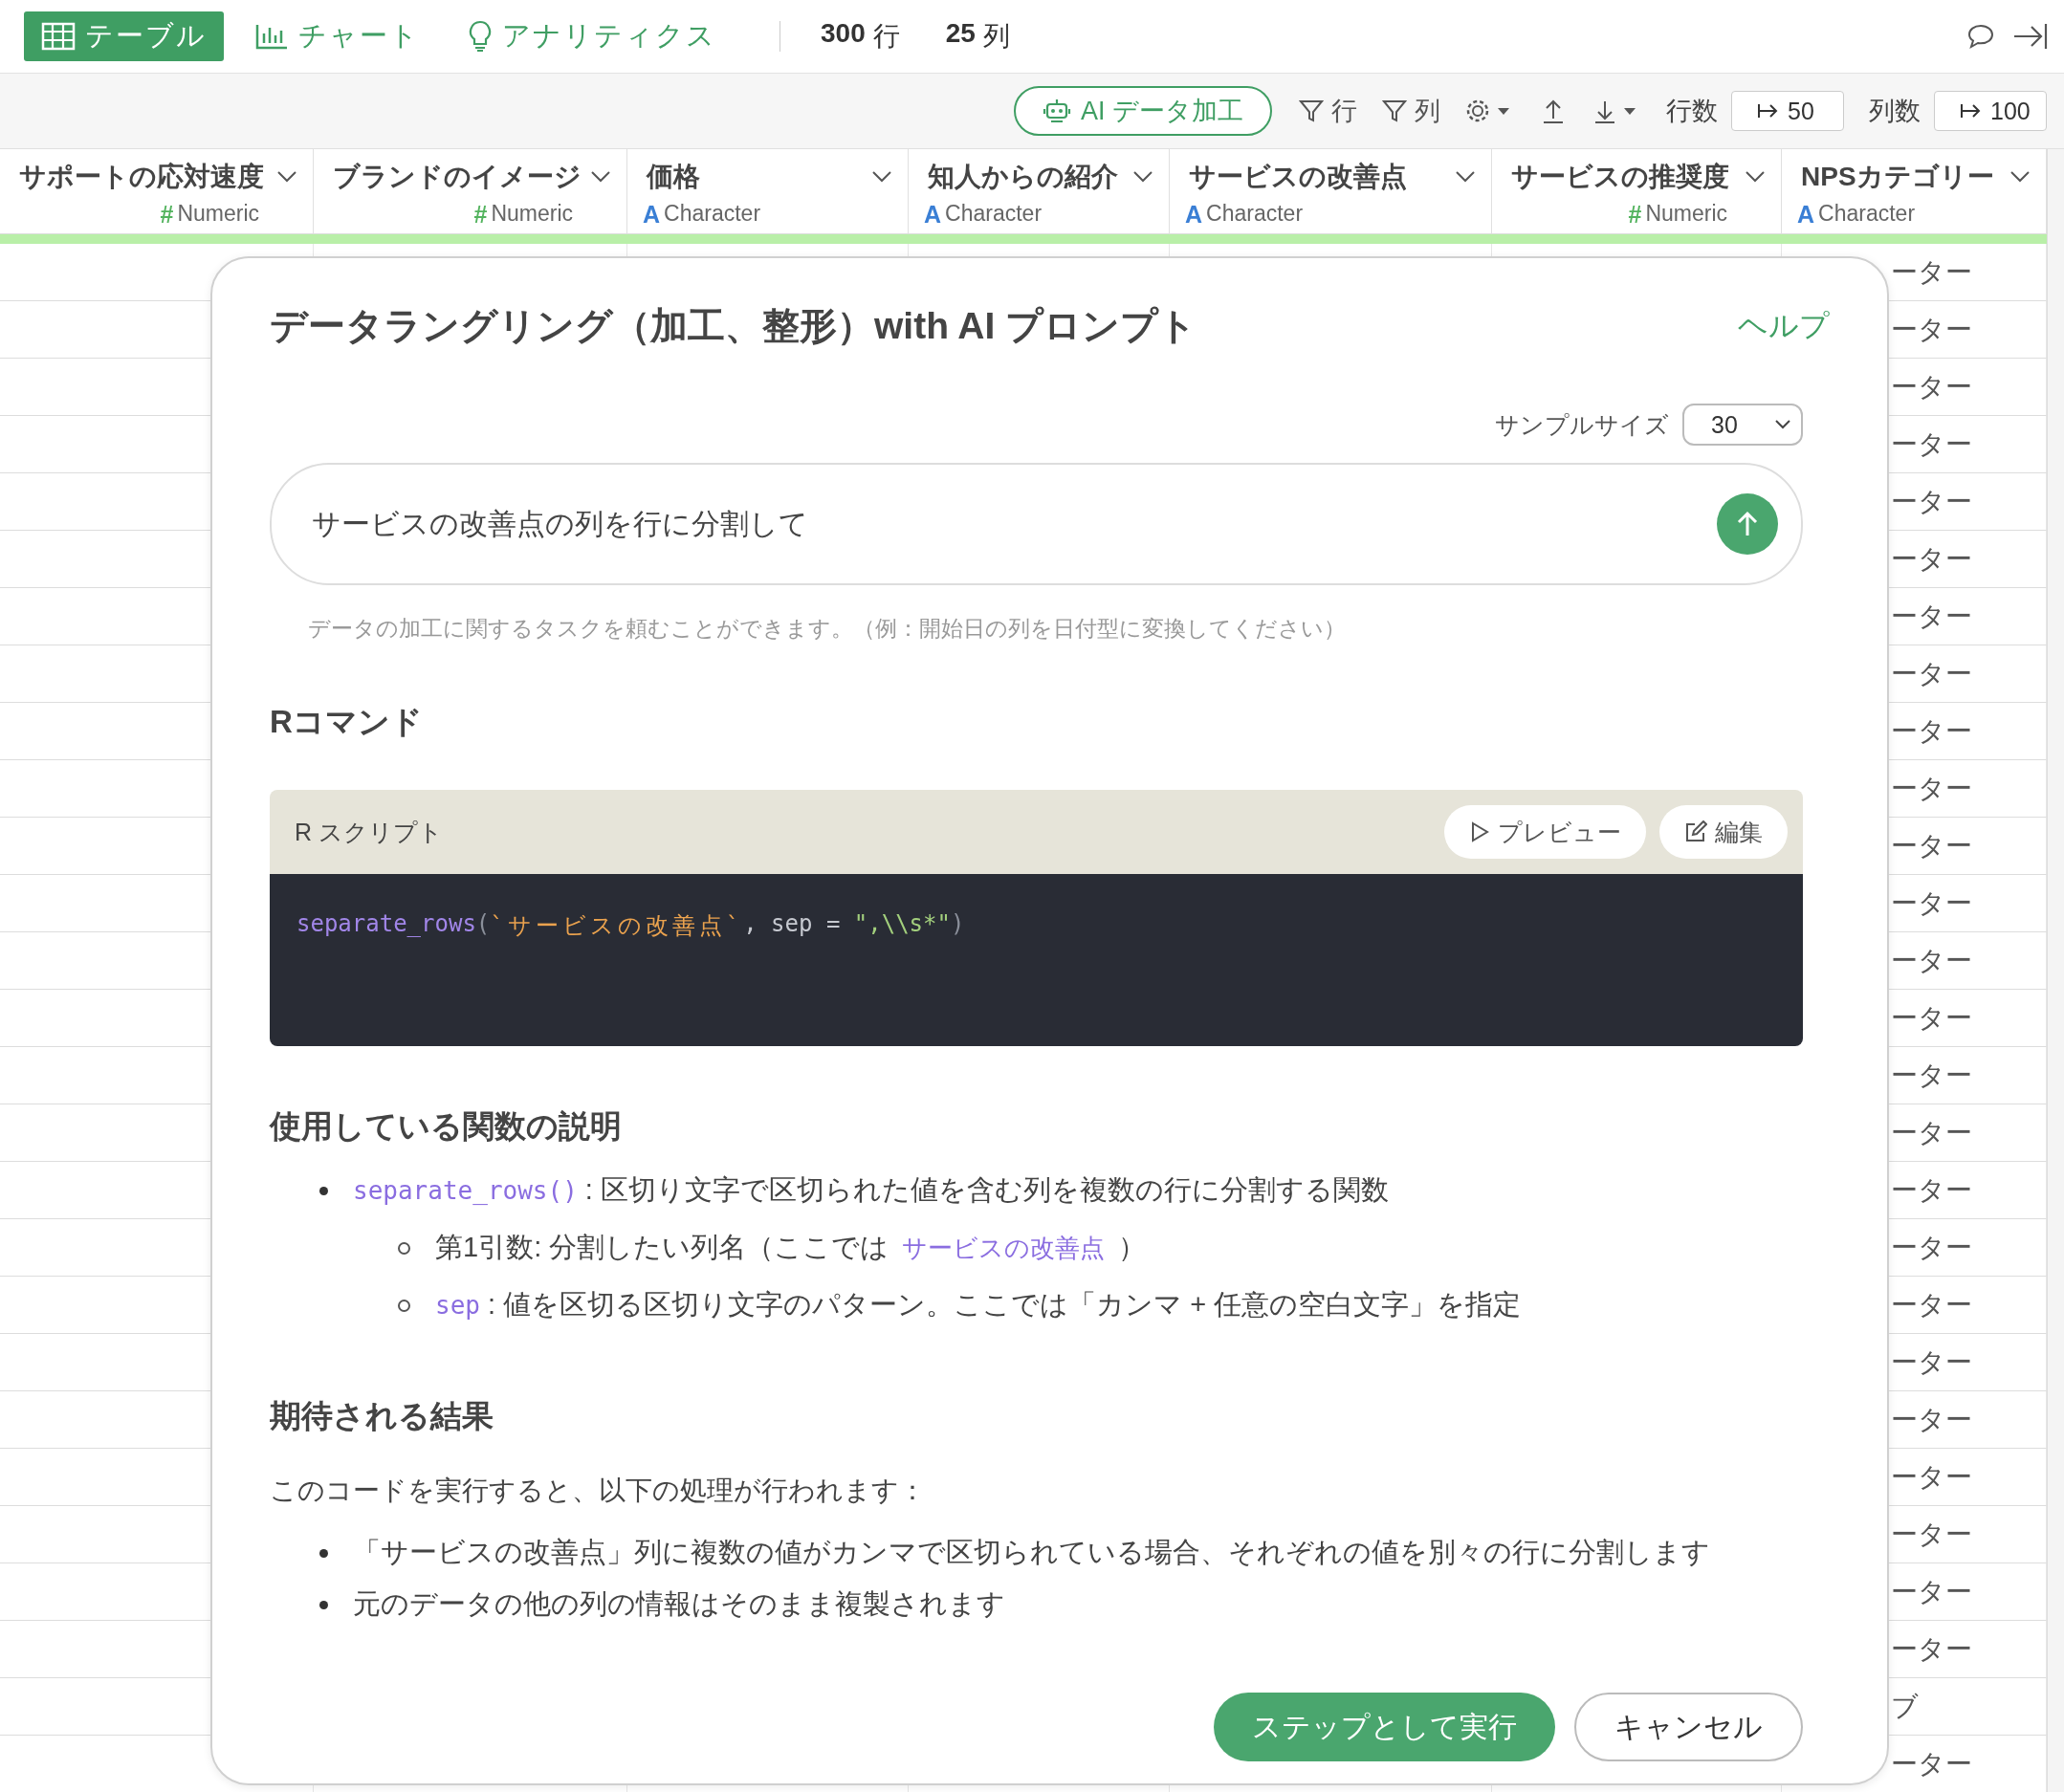 The height and width of the screenshot is (1792, 2064). What do you see at coordinates (2055, 970) in the screenshot?
I see `scrollbar` at bounding box center [2055, 970].